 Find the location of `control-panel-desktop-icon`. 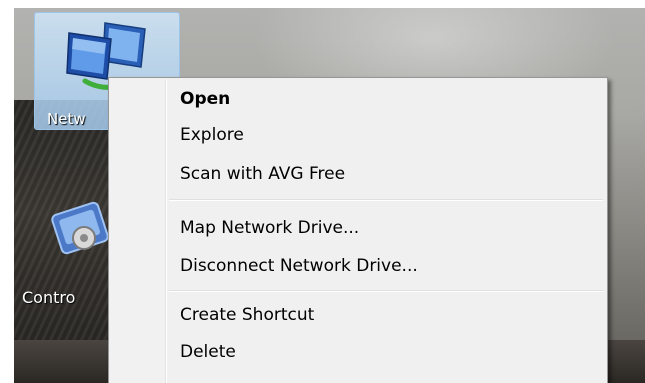

control-panel-desktop-icon is located at coordinates (75, 236).